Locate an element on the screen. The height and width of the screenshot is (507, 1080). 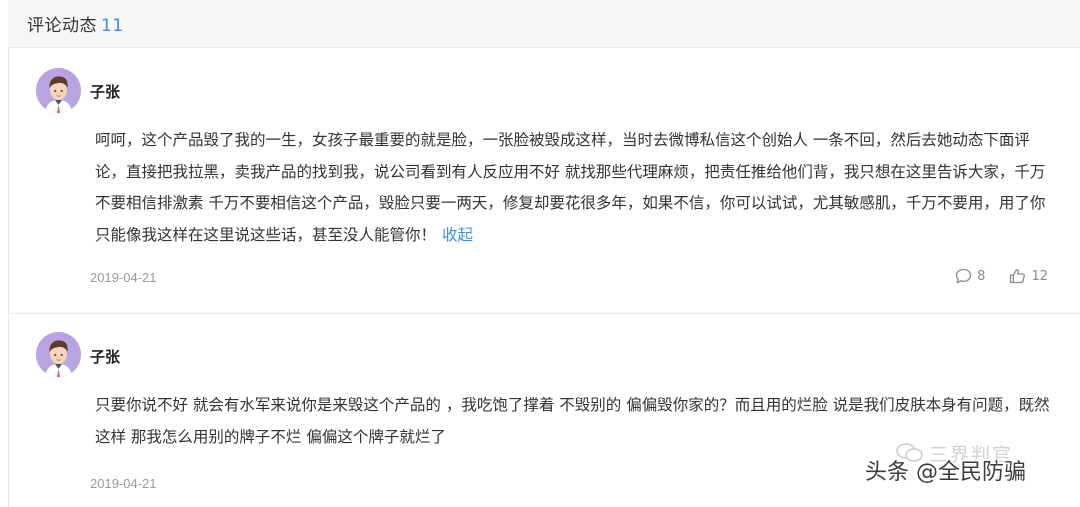
watermark: 三界判官 头条 @全民防骗 is located at coordinates (966, 462).